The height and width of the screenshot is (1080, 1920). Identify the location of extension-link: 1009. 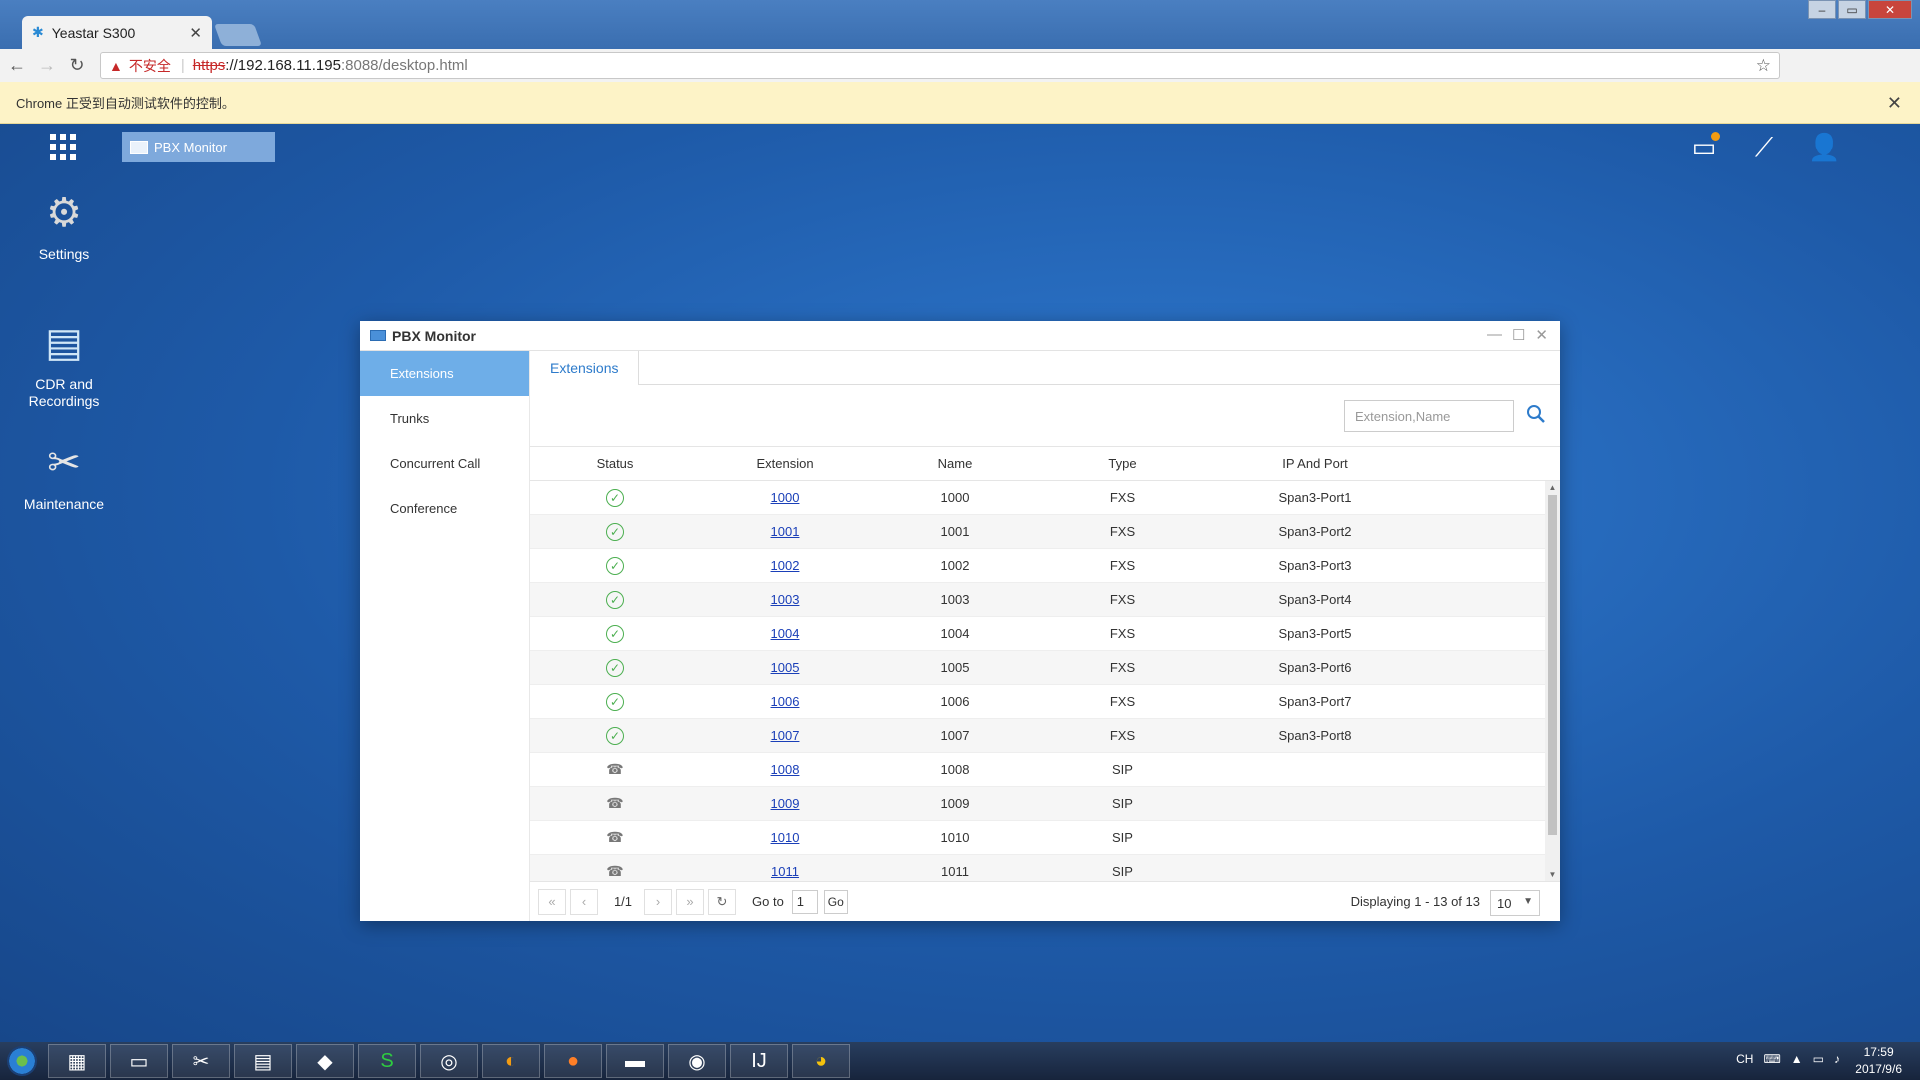
(785, 803).